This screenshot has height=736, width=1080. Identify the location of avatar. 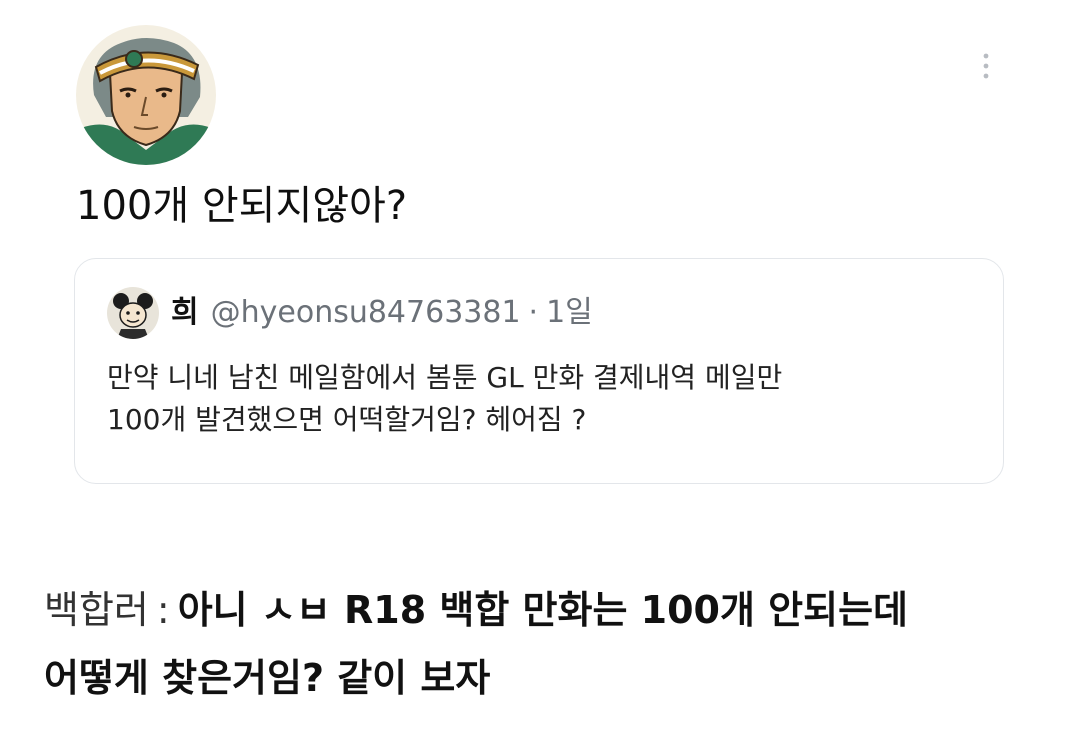
(146, 95).